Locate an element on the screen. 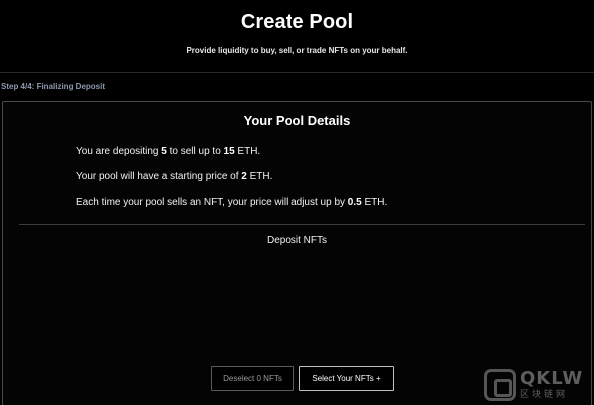  sell-up-to-amount: 15 is located at coordinates (229, 151).